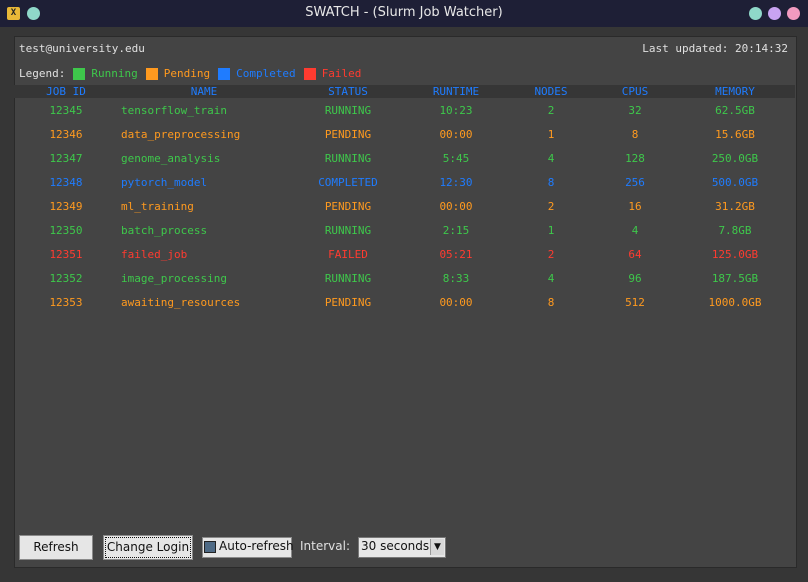 Image resolution: width=808 pixels, height=582 pixels. What do you see at coordinates (735, 278) in the screenshot?
I see `table-cell: 187.5GB` at bounding box center [735, 278].